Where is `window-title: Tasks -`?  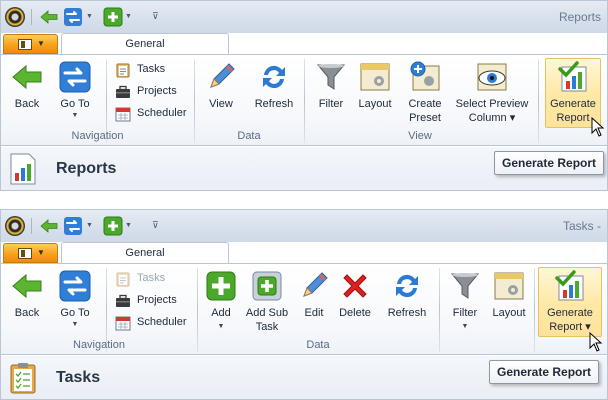 window-title: Tasks - is located at coordinates (581, 226).